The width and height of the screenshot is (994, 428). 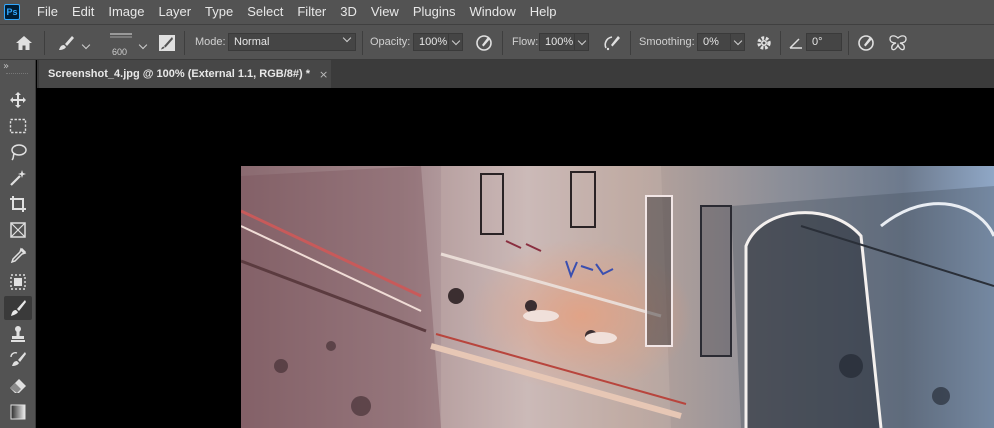 I want to click on flow-dropdown, so click(x=582, y=42).